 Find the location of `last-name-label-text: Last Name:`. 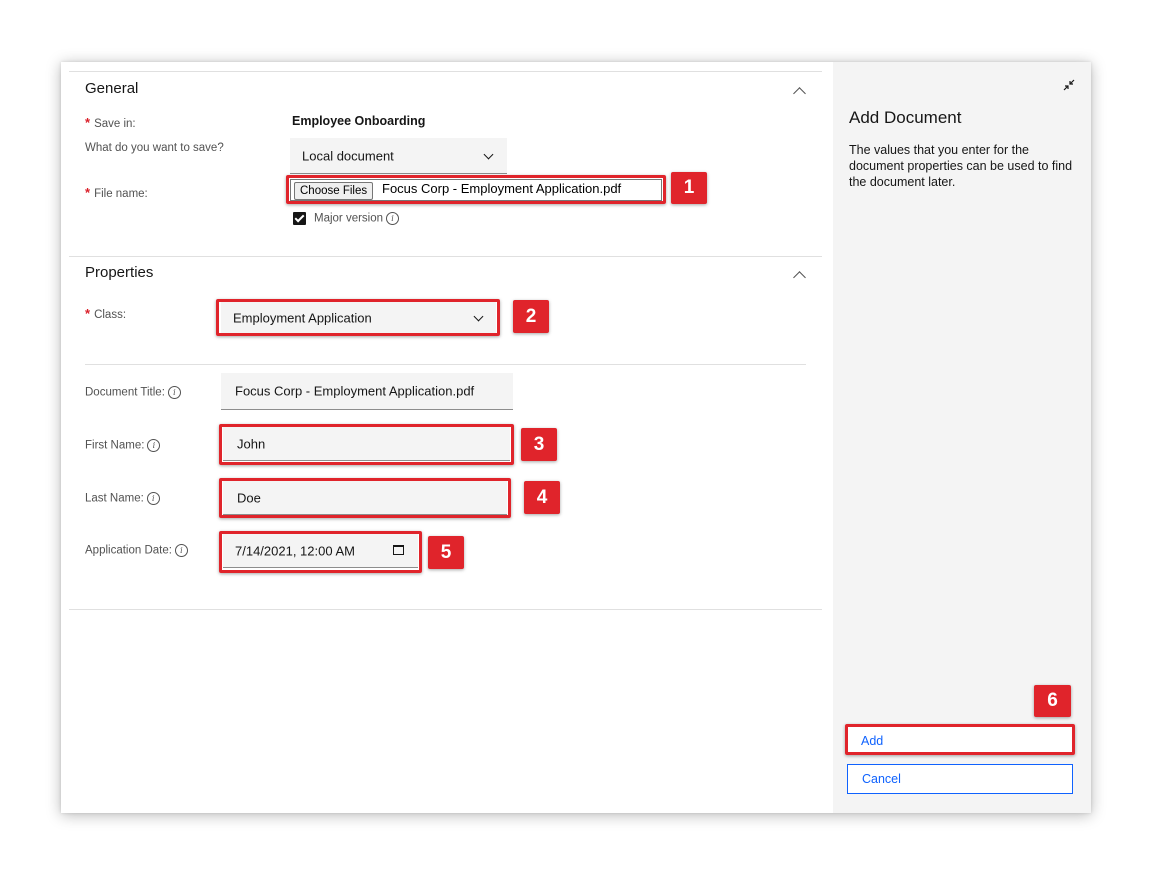

last-name-label-text: Last Name: is located at coordinates (114, 498).